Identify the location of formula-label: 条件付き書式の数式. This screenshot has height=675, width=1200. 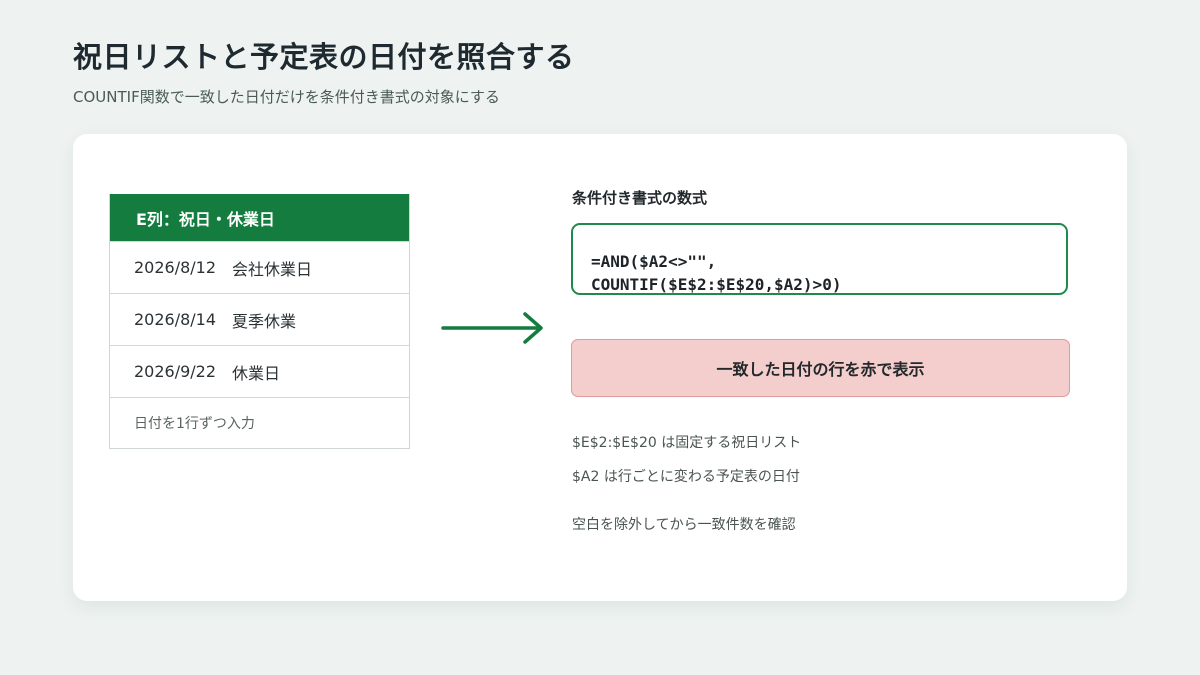
(640, 198).